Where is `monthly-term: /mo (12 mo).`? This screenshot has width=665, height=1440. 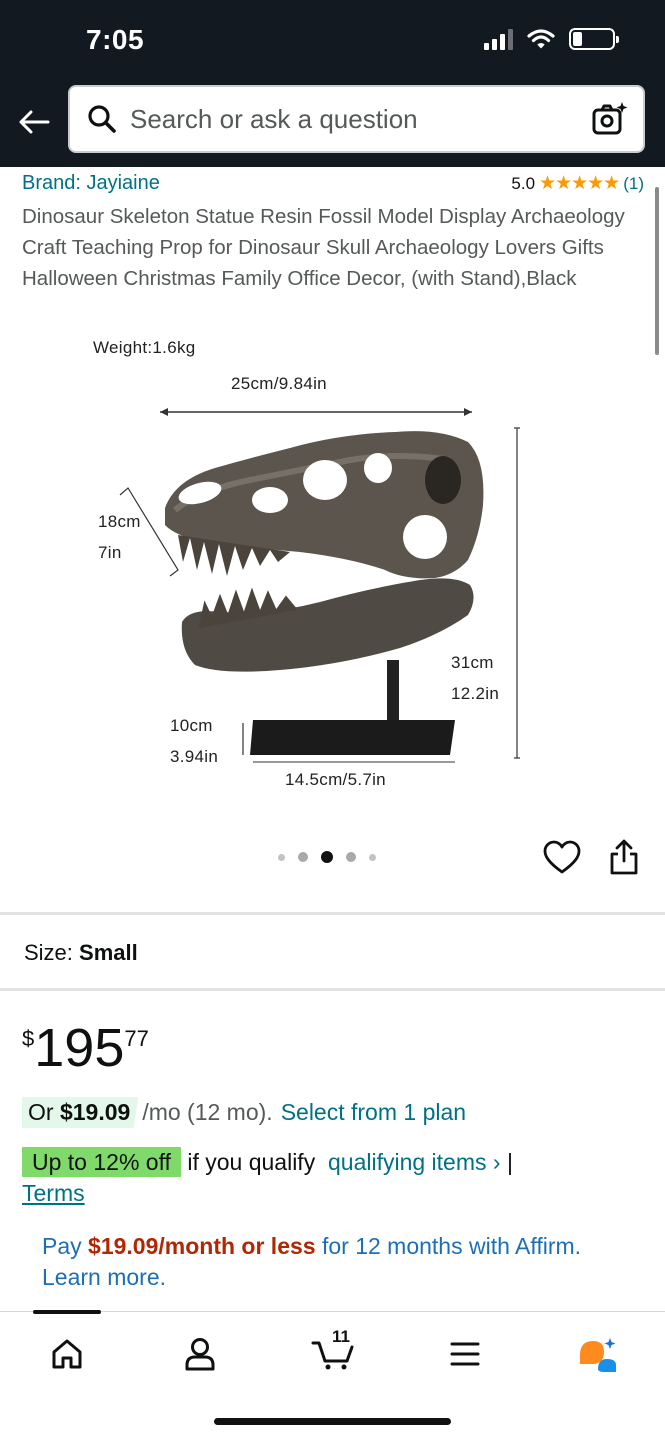
monthly-term: /mo (12 mo). is located at coordinates (207, 1112).